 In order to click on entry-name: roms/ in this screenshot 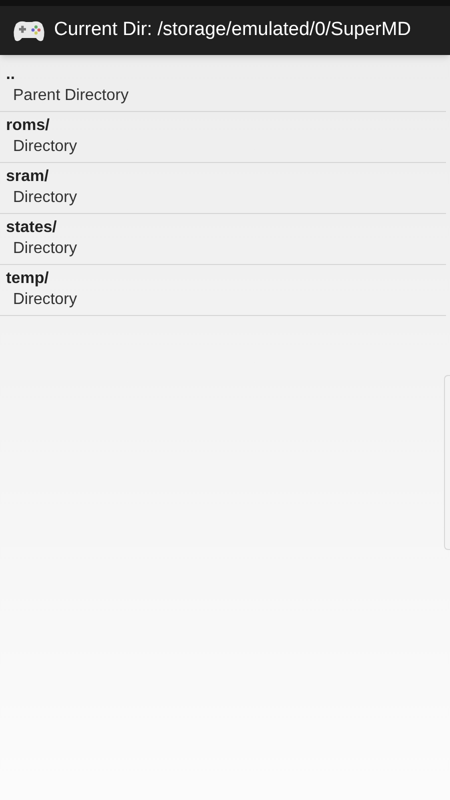, I will do `click(28, 126)`.